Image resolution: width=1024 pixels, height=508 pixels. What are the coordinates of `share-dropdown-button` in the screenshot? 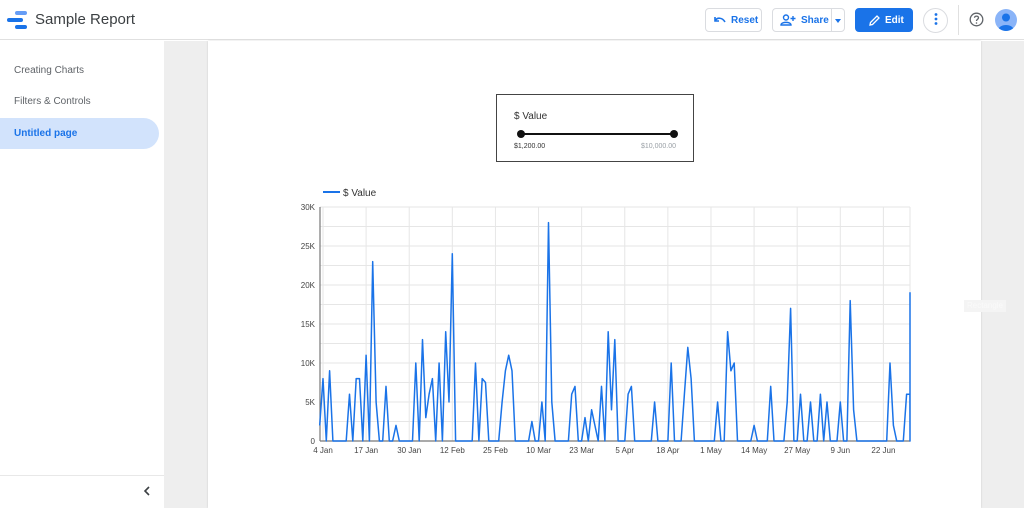 It's located at (838, 20).